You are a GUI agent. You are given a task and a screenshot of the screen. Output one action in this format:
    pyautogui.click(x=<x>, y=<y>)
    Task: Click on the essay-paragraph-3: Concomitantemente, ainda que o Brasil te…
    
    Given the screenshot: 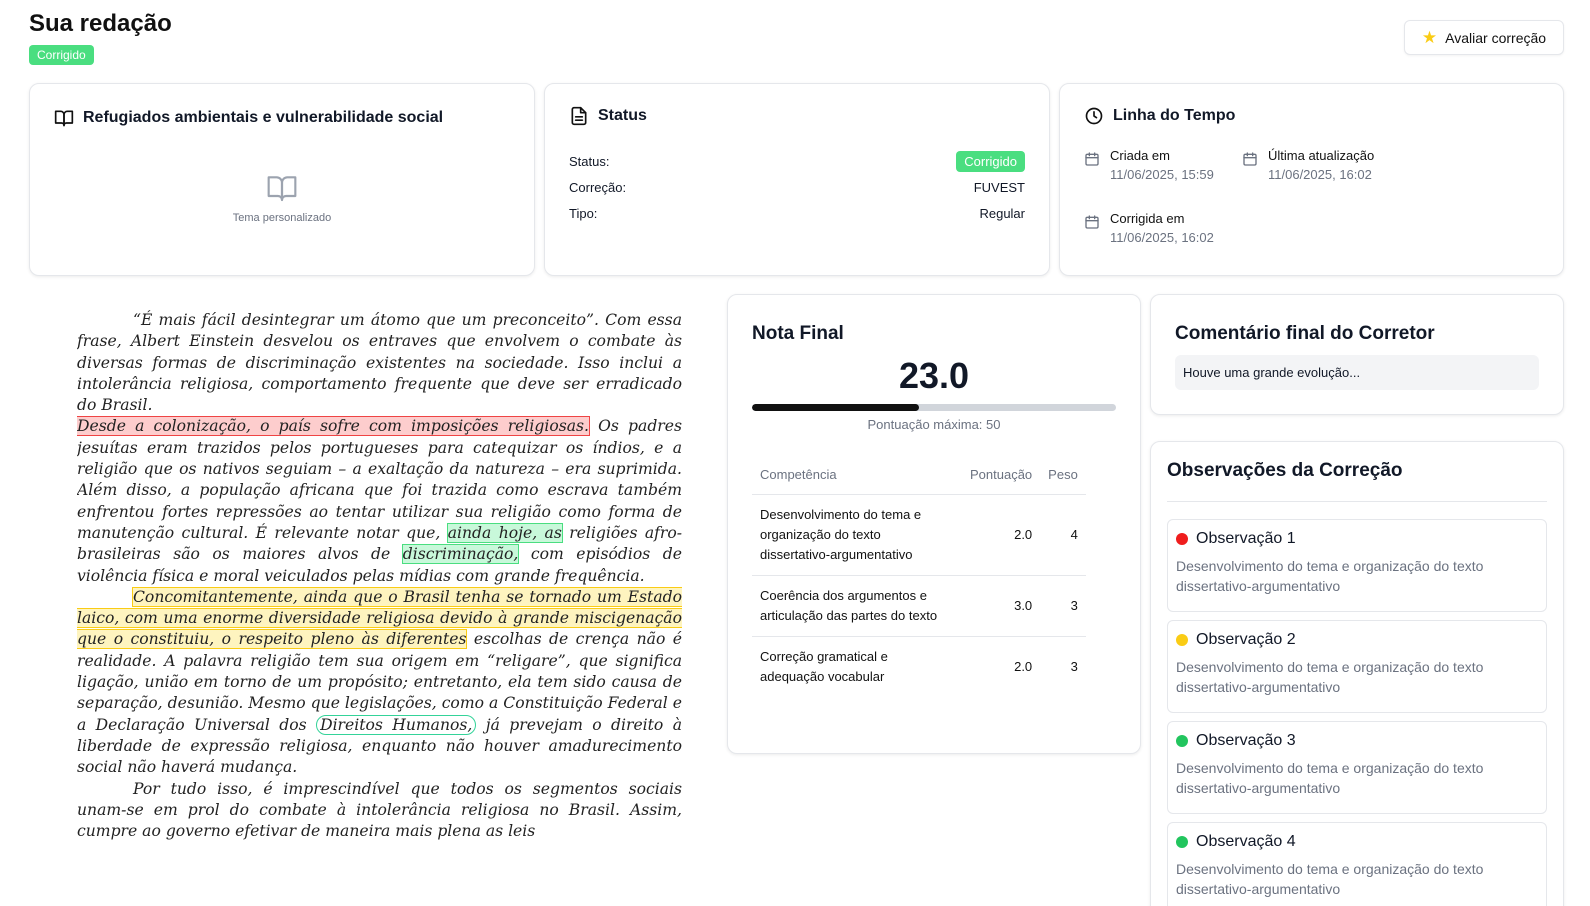 What is the action you would take?
    pyautogui.click(x=379, y=682)
    